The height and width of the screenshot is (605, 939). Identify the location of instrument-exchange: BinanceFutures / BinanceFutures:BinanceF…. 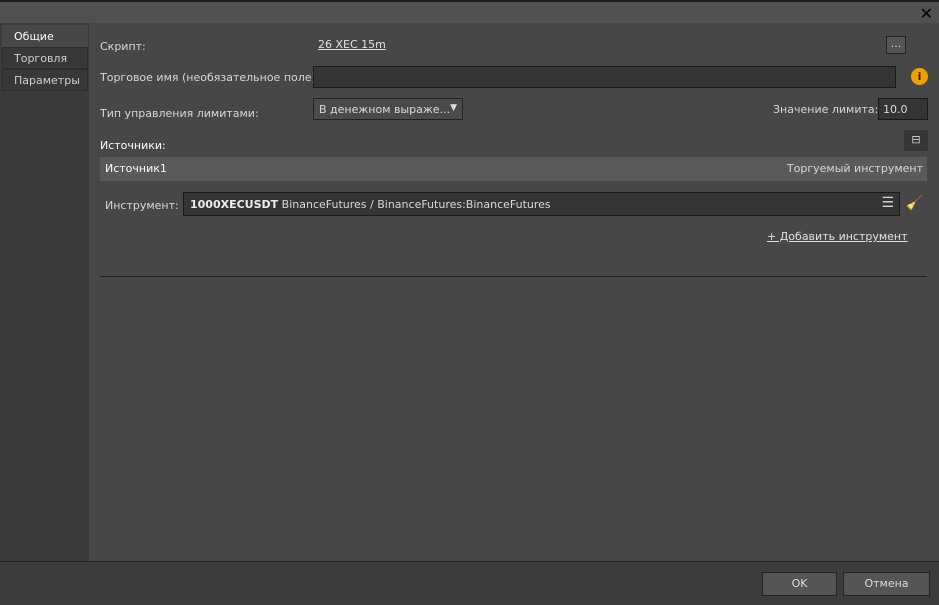
(414, 204).